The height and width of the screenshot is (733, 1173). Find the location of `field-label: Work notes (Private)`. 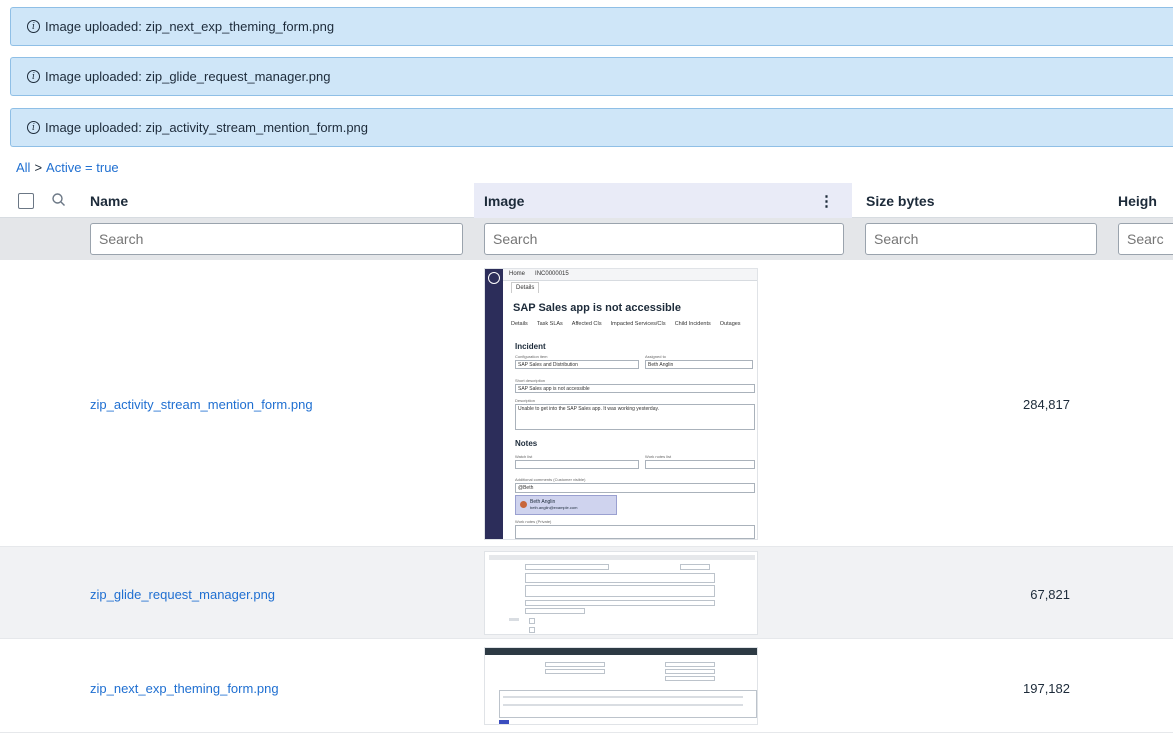

field-label: Work notes (Private) is located at coordinates (533, 521).